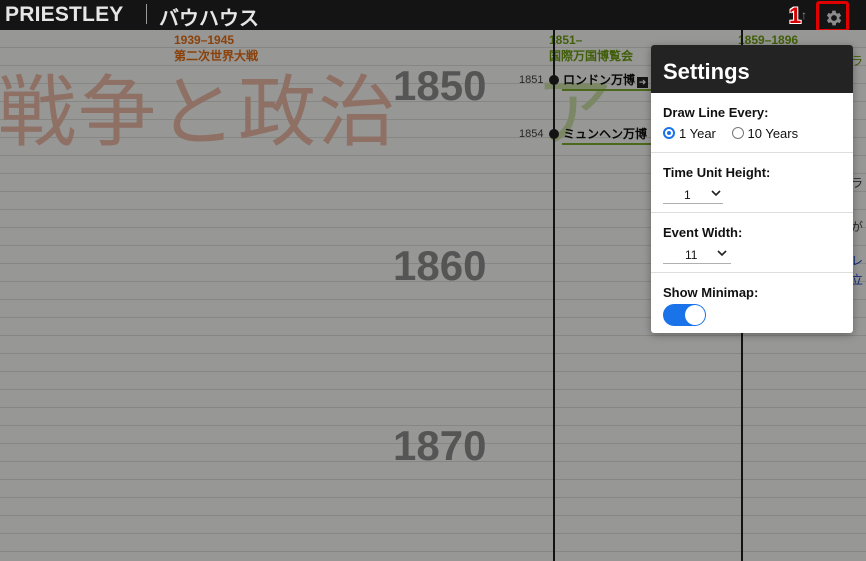  Describe the element at coordinates (209, 19) in the screenshot. I see `timeline-title: バウハウス` at that location.